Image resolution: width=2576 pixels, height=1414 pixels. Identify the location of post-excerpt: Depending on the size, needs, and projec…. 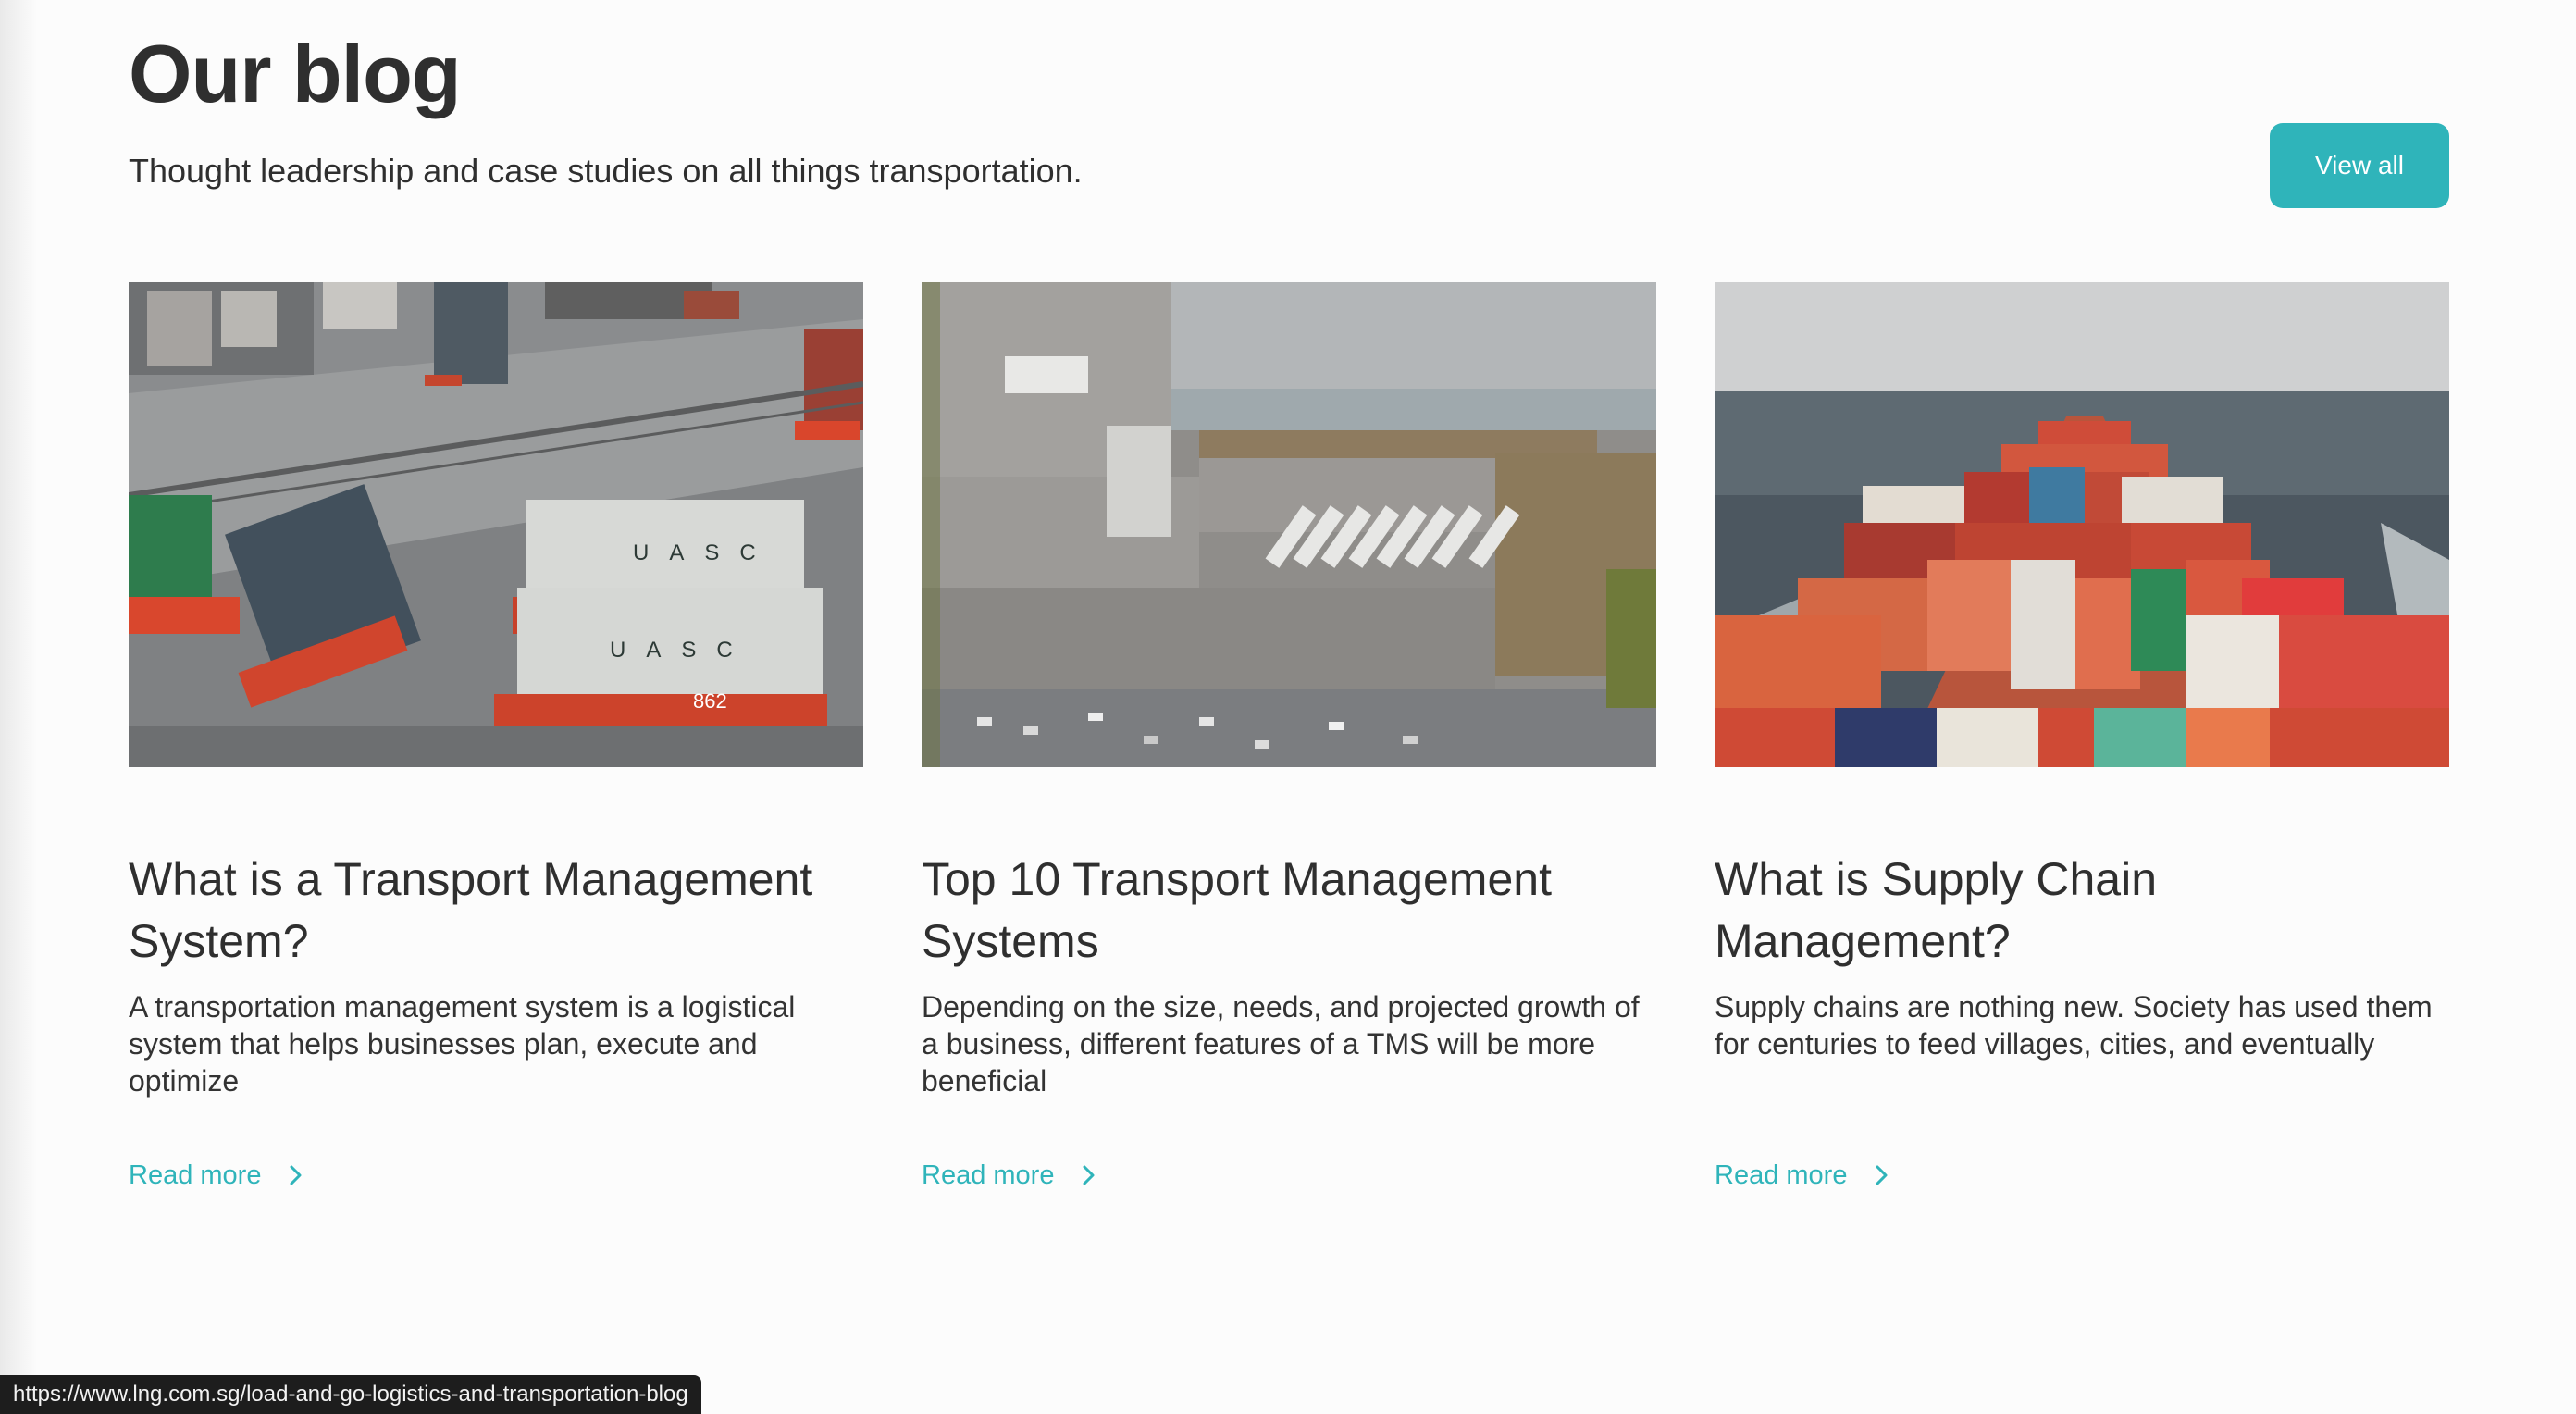
(1281, 1044).